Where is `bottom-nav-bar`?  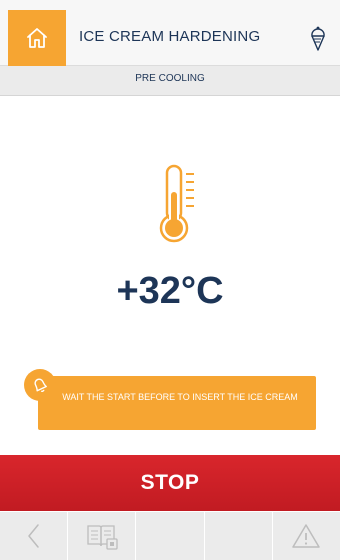
bottom-nav-bar is located at coordinates (170, 536).